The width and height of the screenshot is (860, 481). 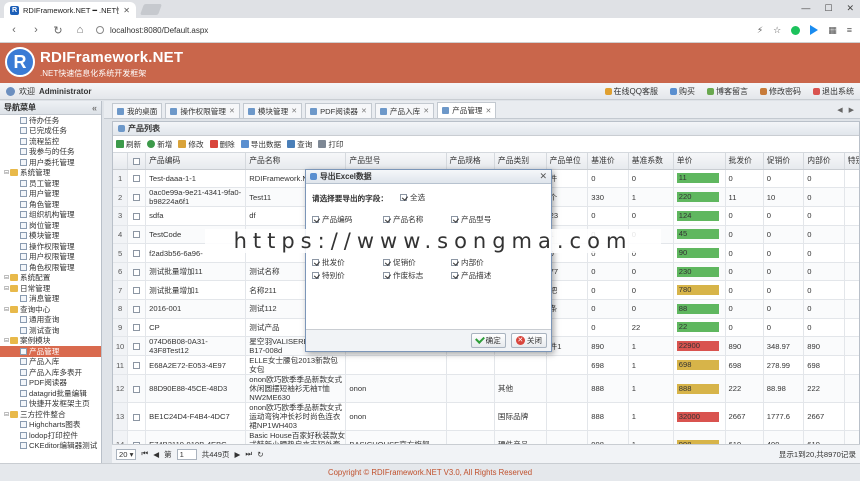 I want to click on column-header: 基准系数, so click(x=651, y=161).